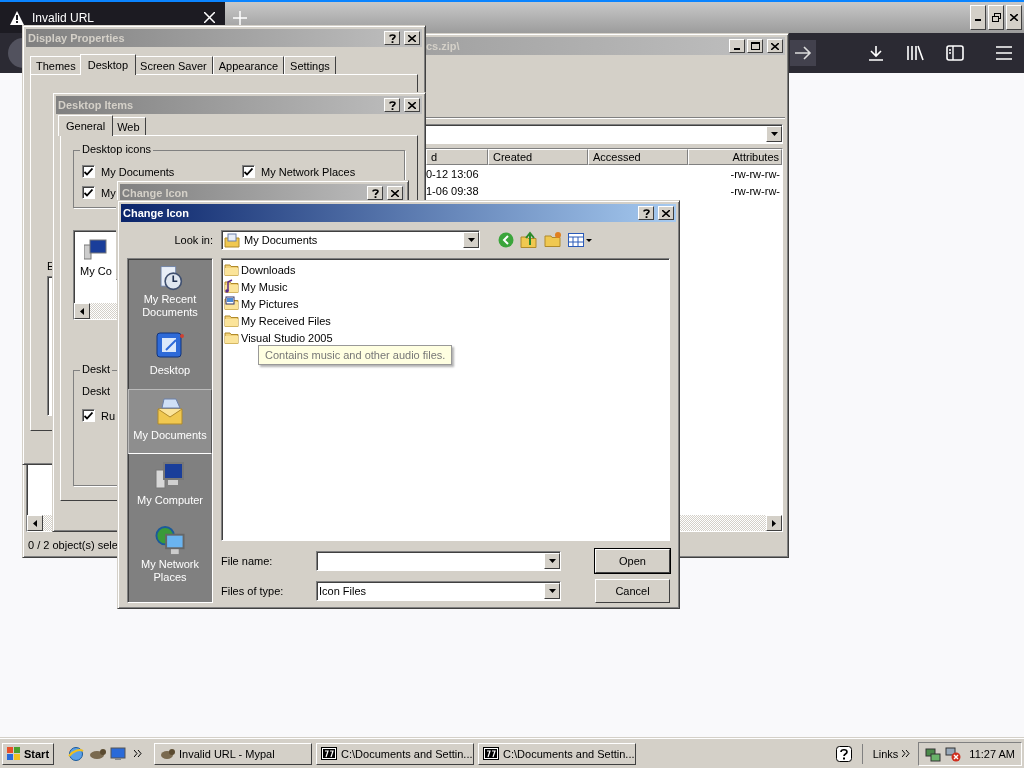 Image resolution: width=1024 pixels, height=768 pixels. What do you see at coordinates (64, 17) in the screenshot?
I see `tab-title: Invalid URL` at bounding box center [64, 17].